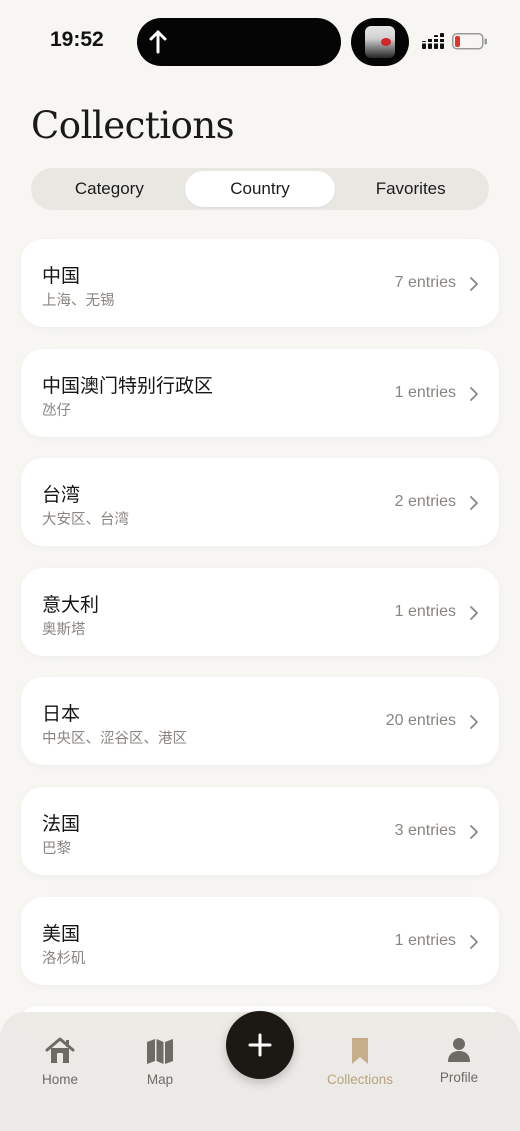  Describe the element at coordinates (56, 848) in the screenshot. I see `collection-subtitle: 巴黎` at that location.